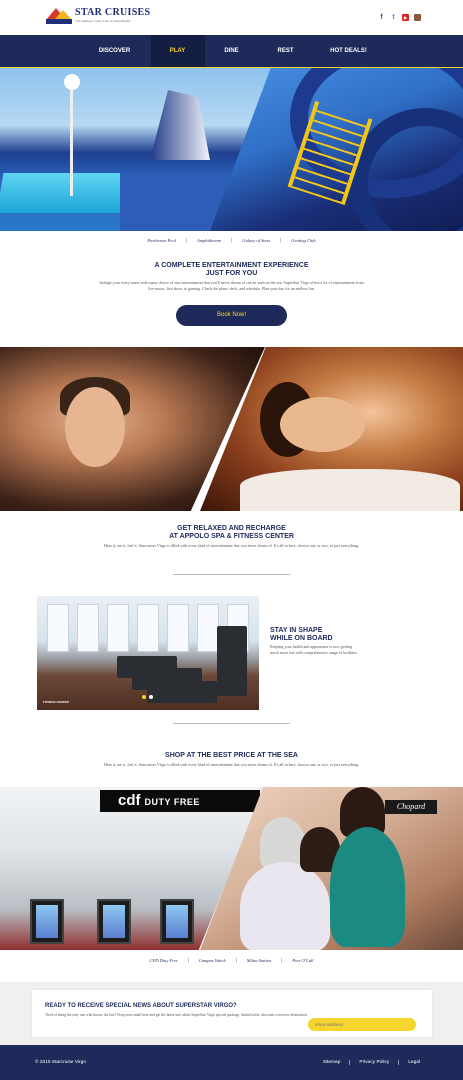  I want to click on nav-play: PLAY, so click(177, 51).